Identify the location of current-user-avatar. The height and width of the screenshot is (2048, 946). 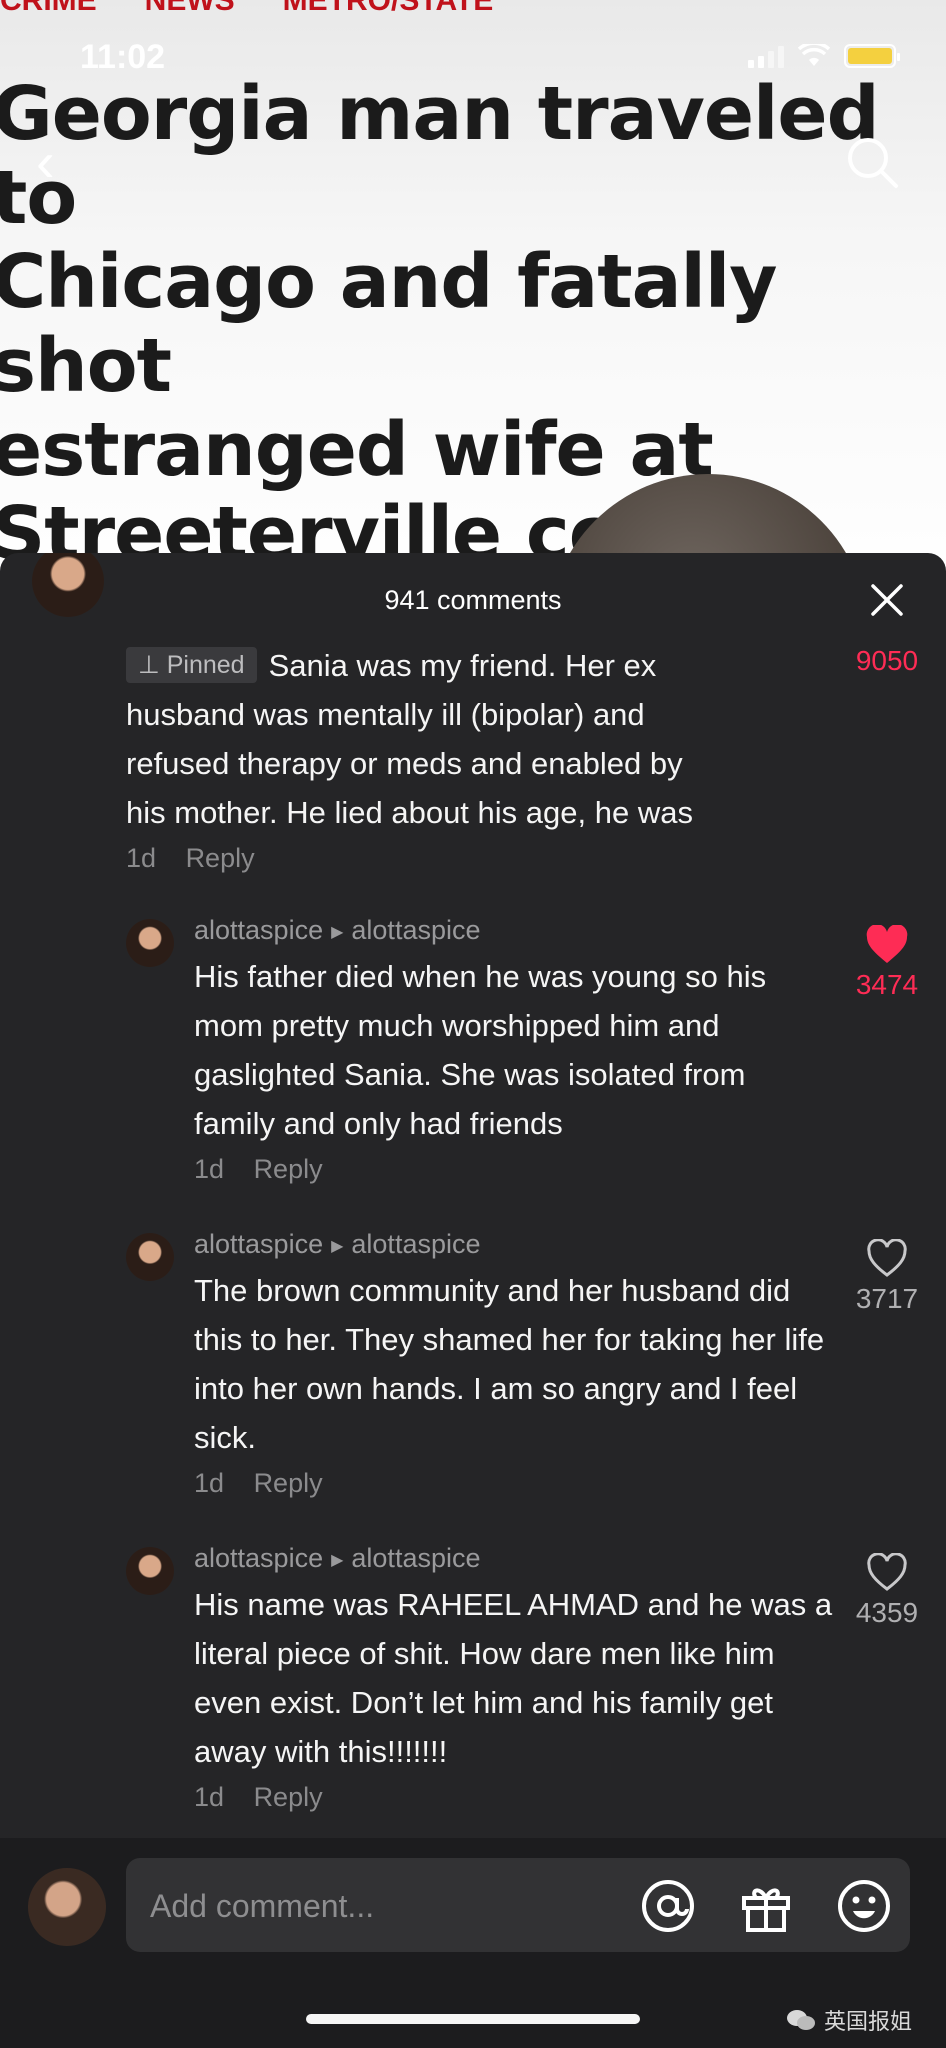
(67, 1907).